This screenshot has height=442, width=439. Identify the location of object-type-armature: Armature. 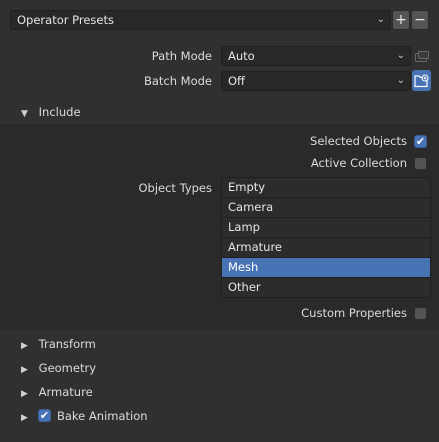
(326, 248).